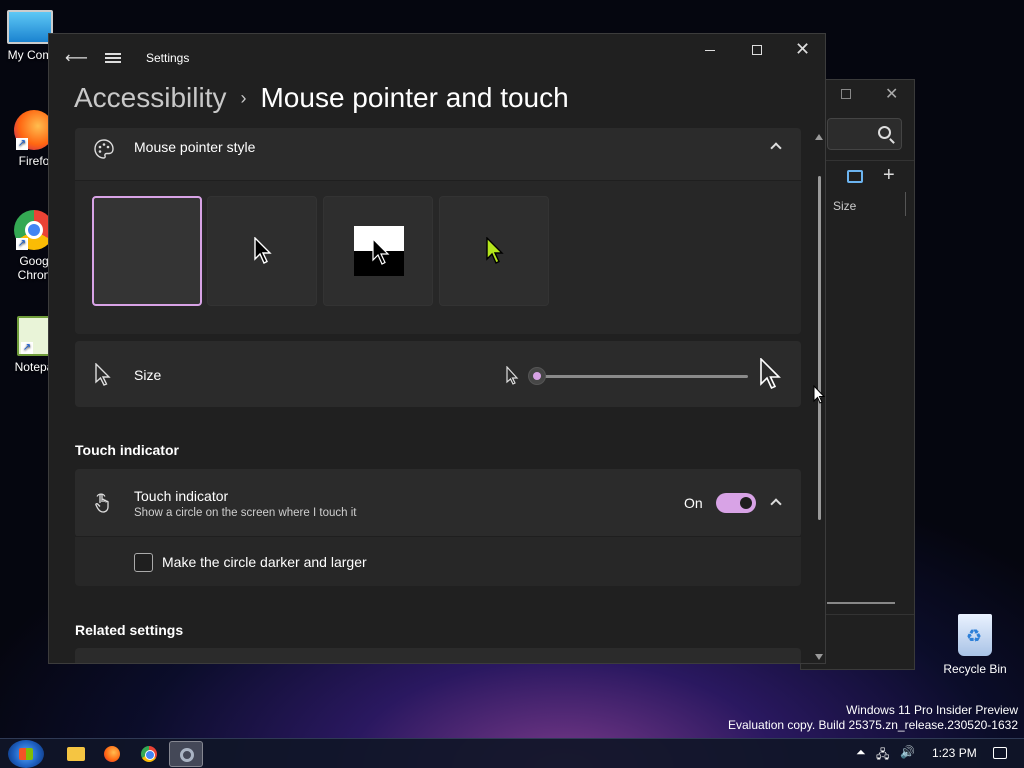 The height and width of the screenshot is (768, 1024). I want to click on pointer-outline-icon, so click(103, 374).